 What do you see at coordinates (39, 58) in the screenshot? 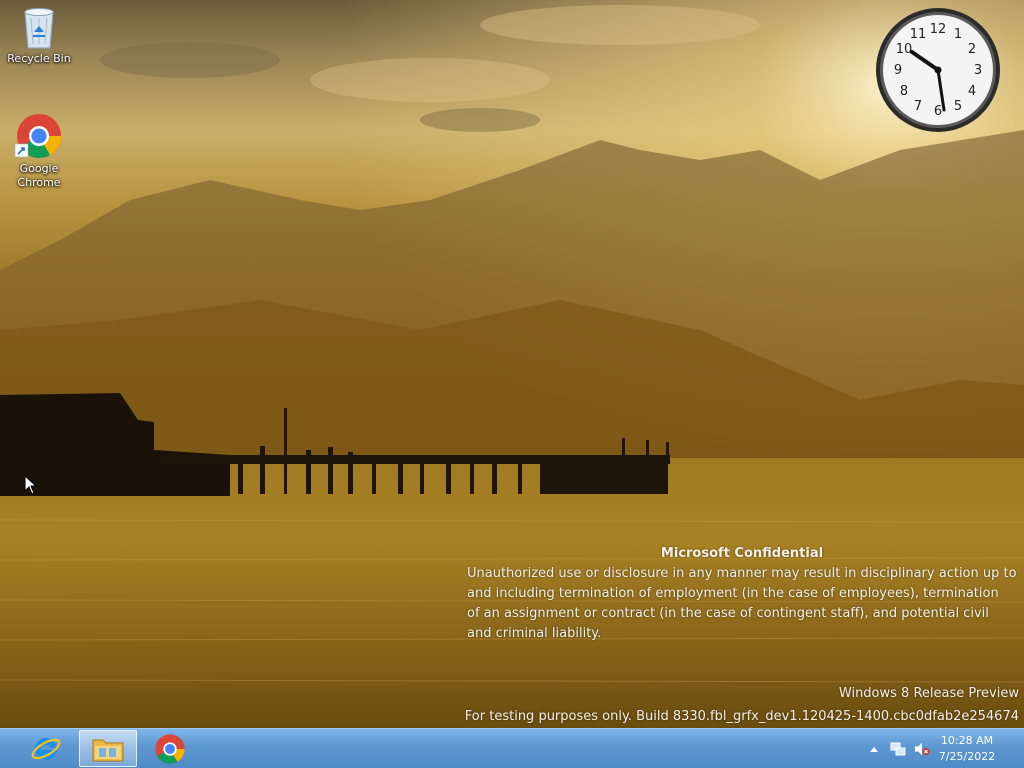
I see `desktop-icon-label: Recycle Bin` at bounding box center [39, 58].